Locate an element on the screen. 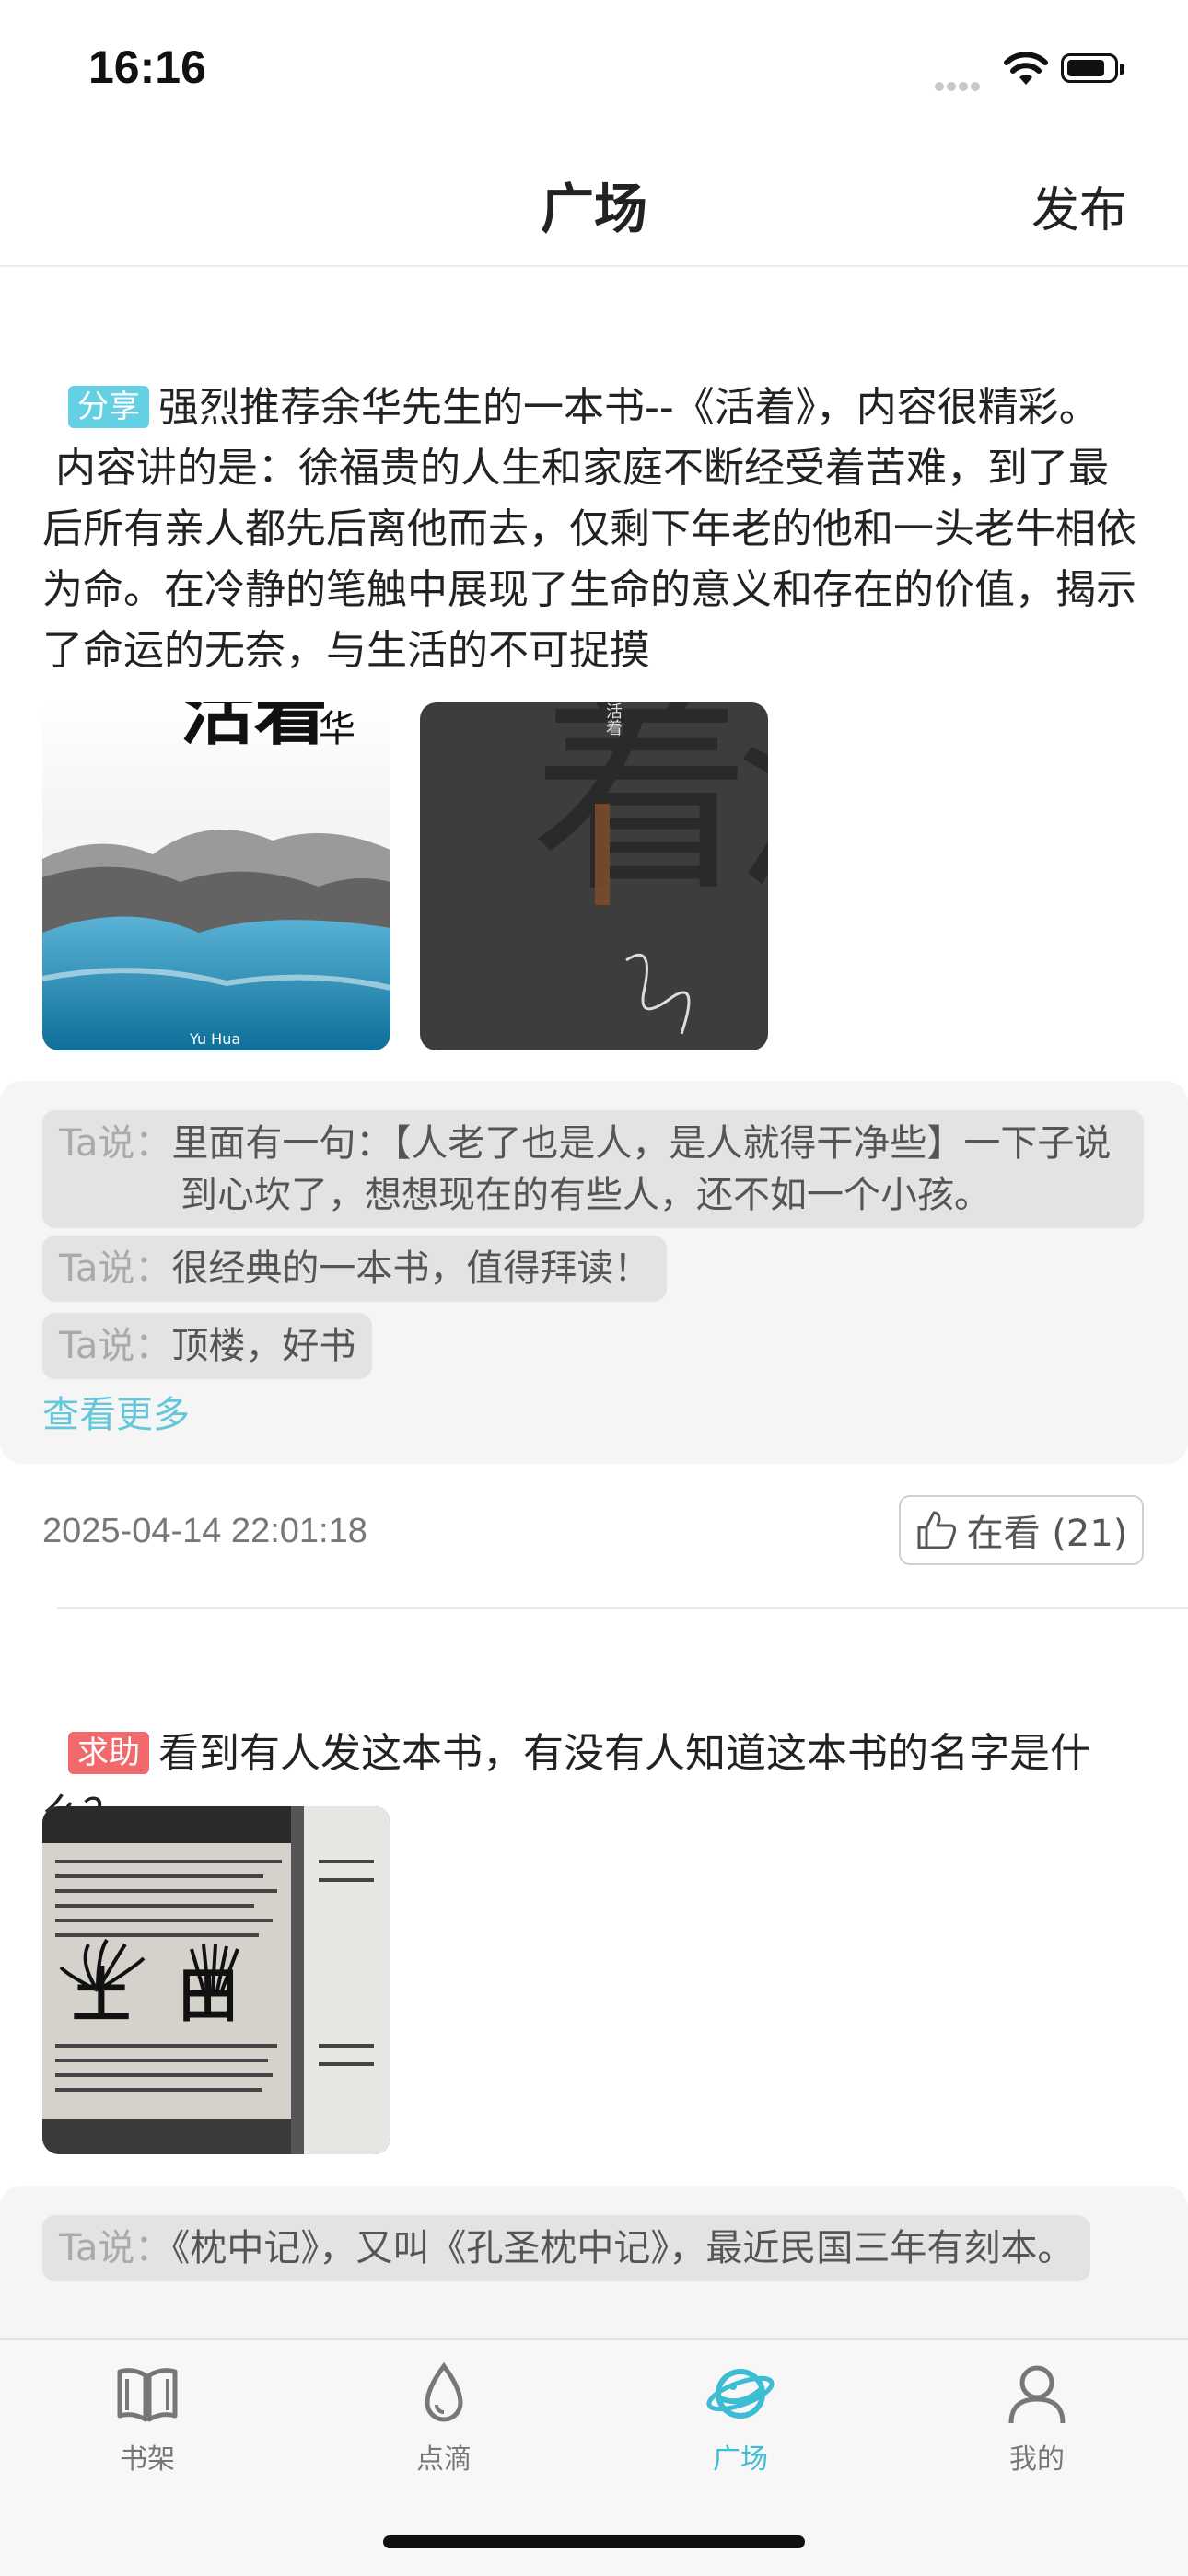 The height and width of the screenshot is (2576, 1188). image-char-1: 土 is located at coordinates (101, 1997).